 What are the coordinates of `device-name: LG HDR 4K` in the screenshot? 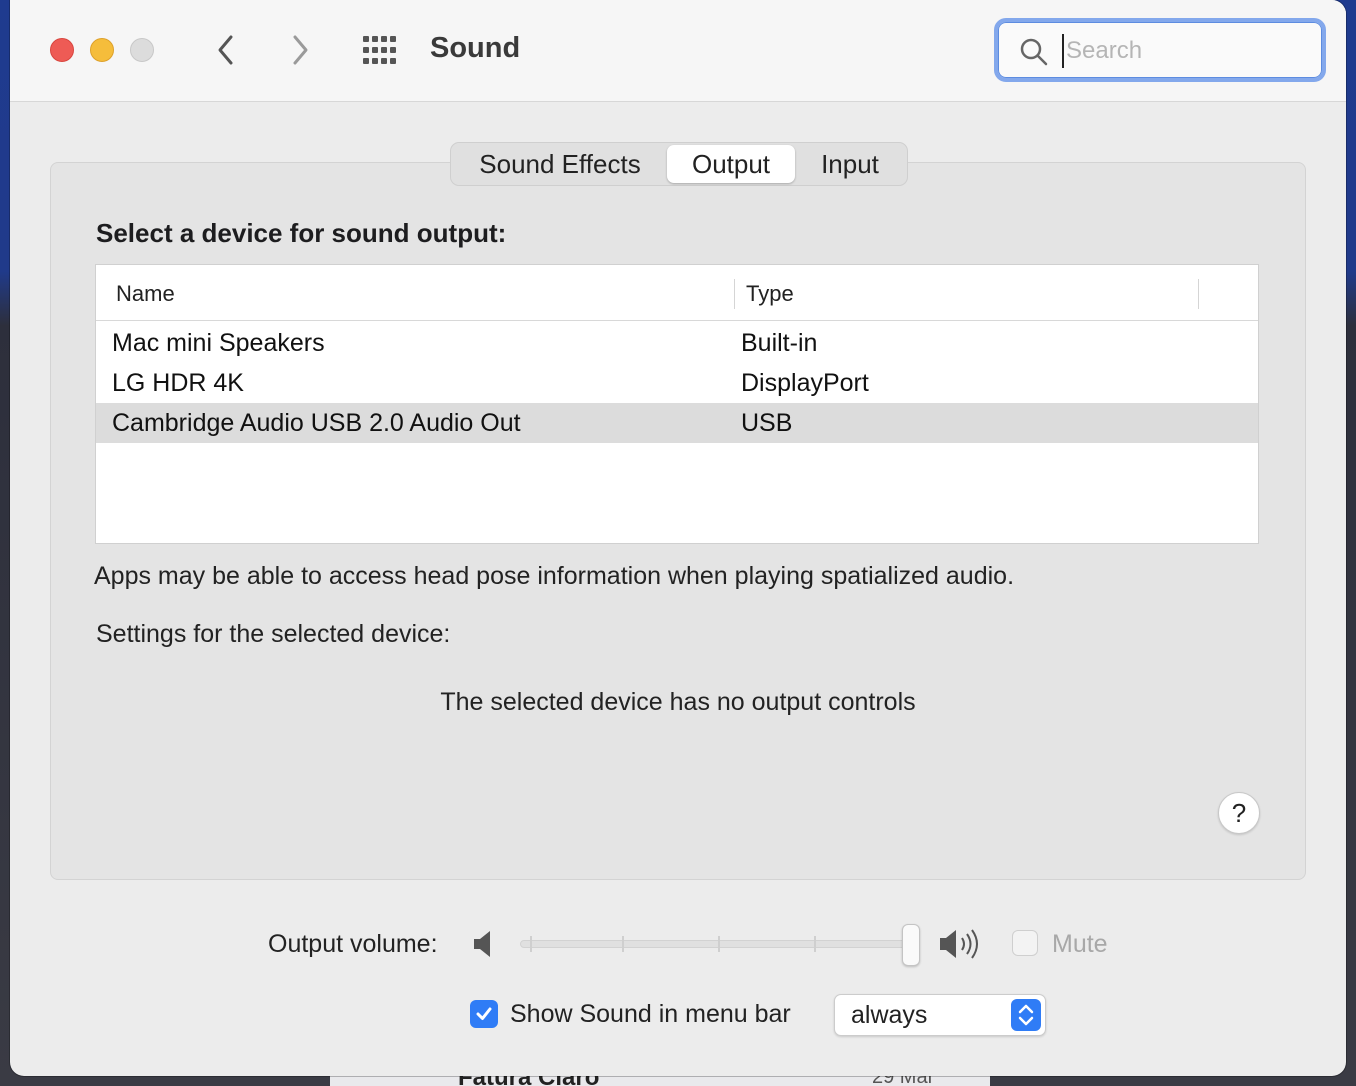 It's located at (178, 383).